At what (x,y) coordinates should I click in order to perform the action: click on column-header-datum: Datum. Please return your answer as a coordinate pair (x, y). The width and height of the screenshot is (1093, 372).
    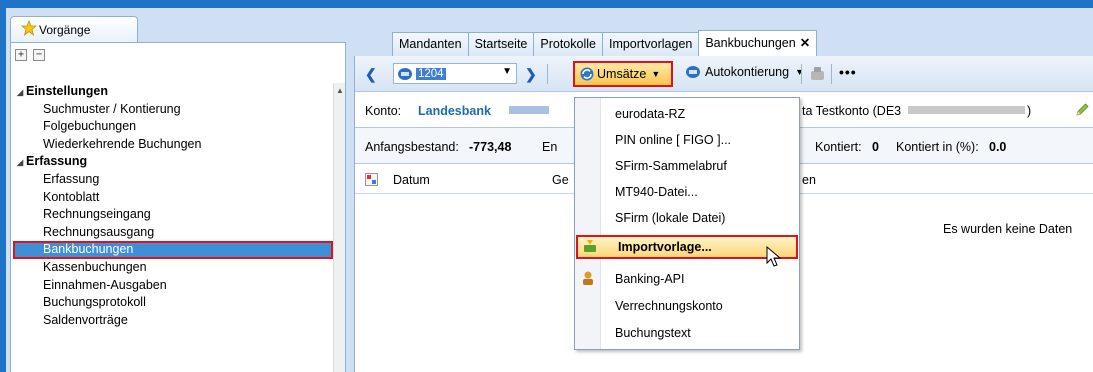
    Looking at the image, I should click on (411, 180).